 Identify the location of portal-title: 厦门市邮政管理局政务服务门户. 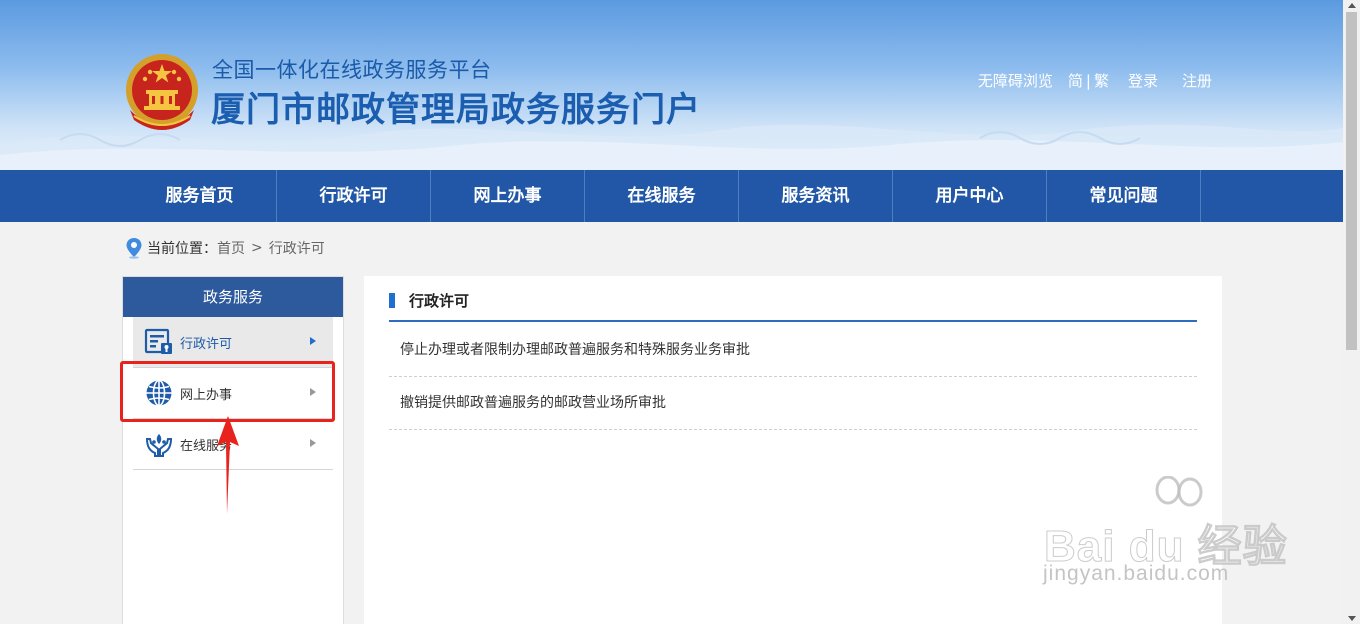
(456, 110).